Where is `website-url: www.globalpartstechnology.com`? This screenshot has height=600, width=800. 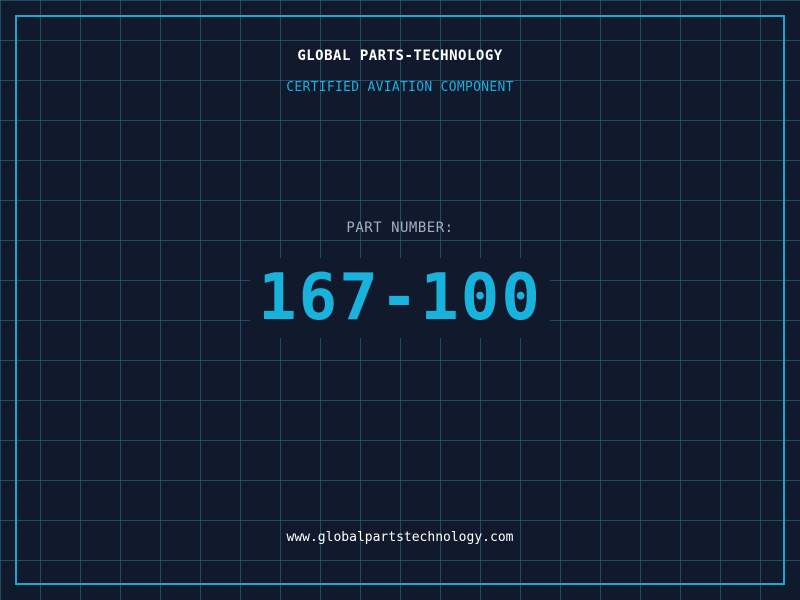 website-url: www.globalpartstechnology.com is located at coordinates (400, 537).